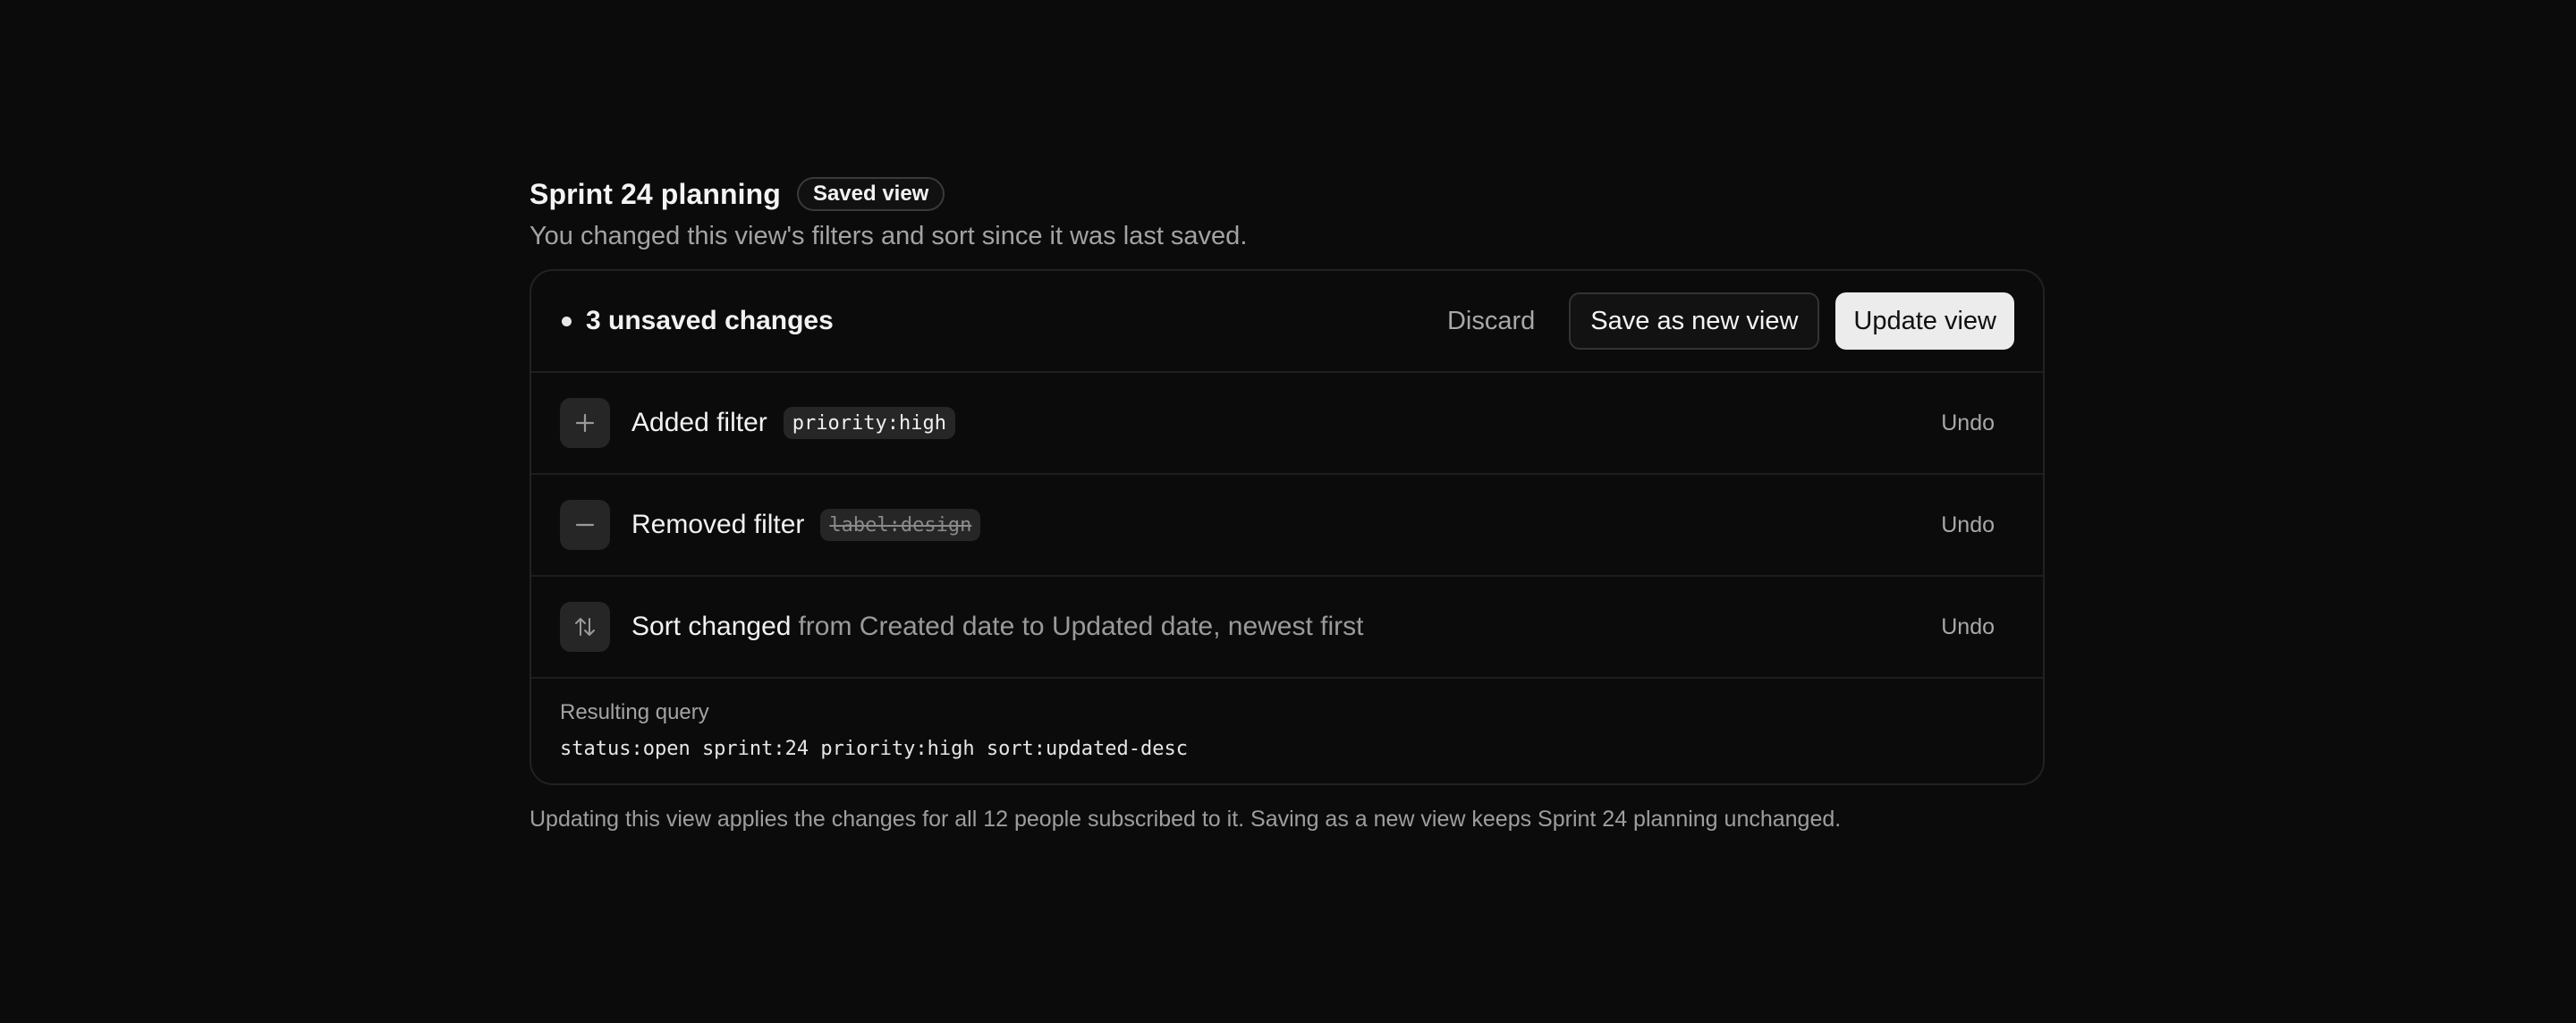 The height and width of the screenshot is (1023, 2576). Describe the element at coordinates (711, 626) in the screenshot. I see `change-label: Sort changed` at that location.